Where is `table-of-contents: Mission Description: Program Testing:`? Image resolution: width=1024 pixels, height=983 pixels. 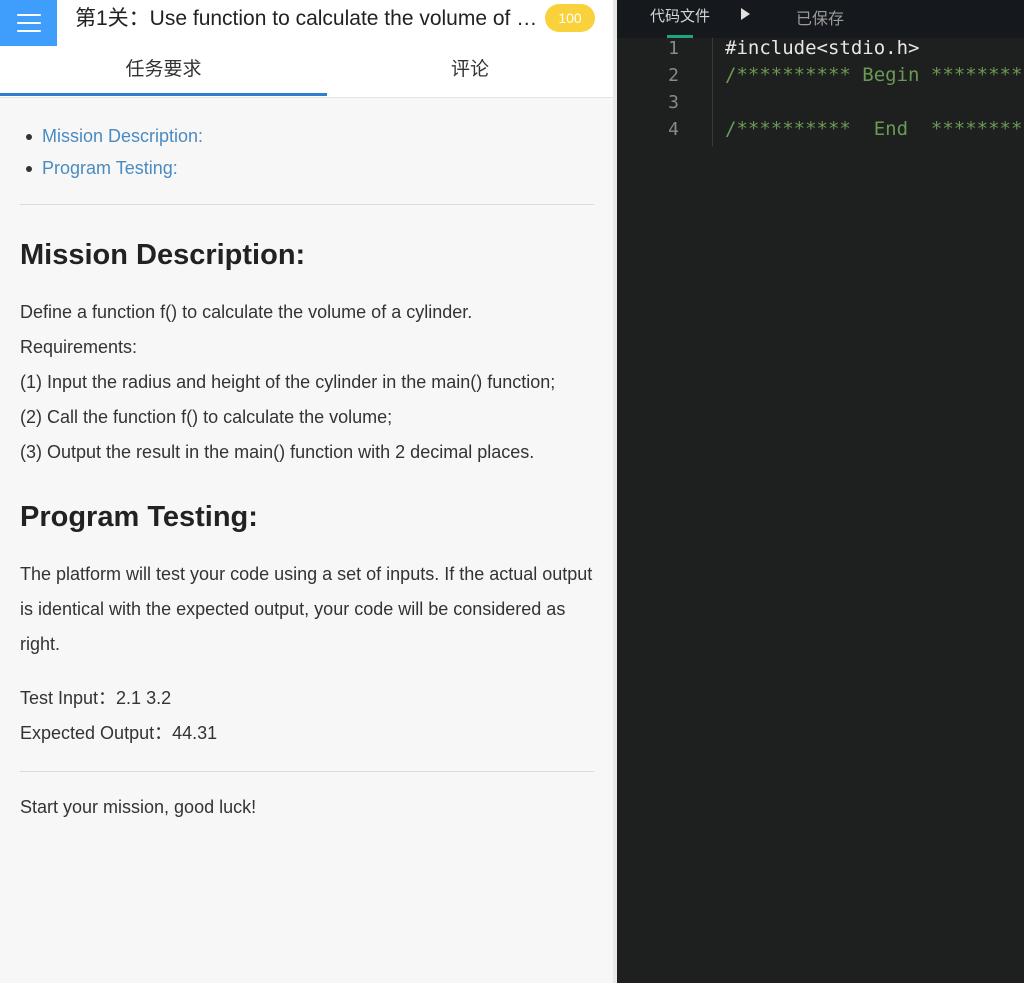 table-of-contents: Mission Description: Program Testing: is located at coordinates (307, 141).